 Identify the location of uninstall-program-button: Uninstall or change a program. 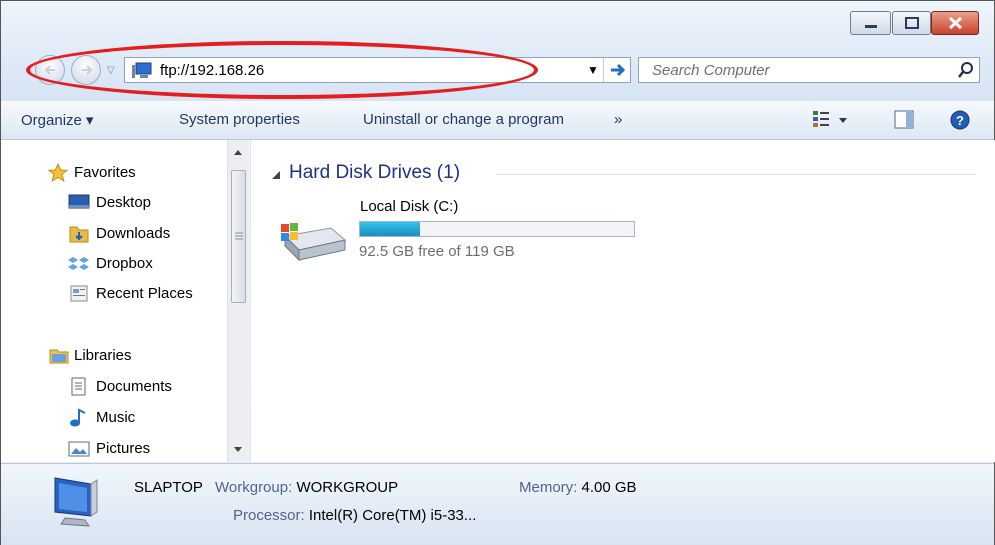
(463, 119).